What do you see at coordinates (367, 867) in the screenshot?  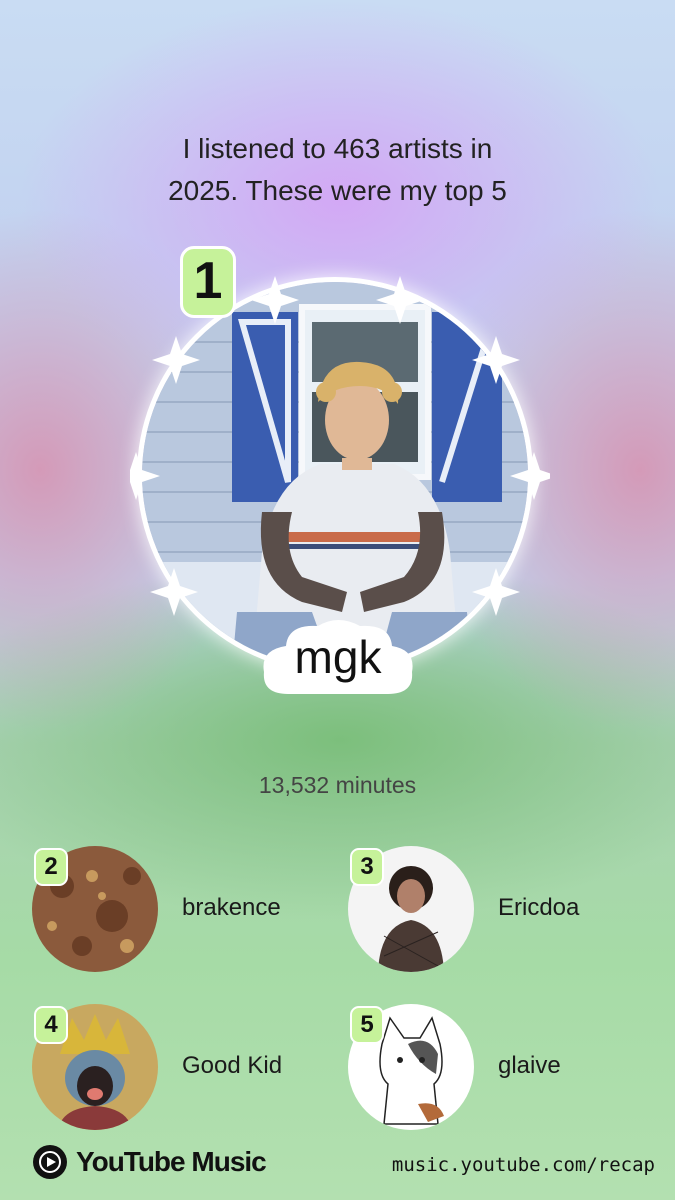 I see `rank-3-badge: 3` at bounding box center [367, 867].